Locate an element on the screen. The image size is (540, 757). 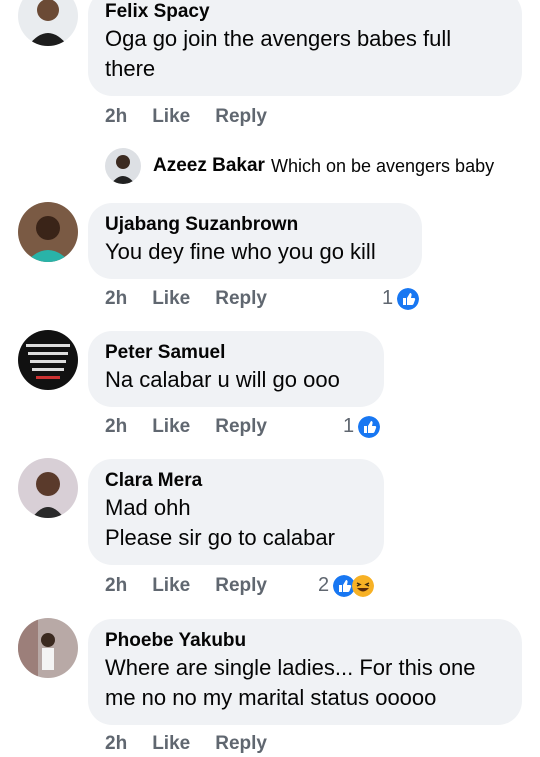
comment-text: Please sir go to calabar is located at coordinates (220, 537).